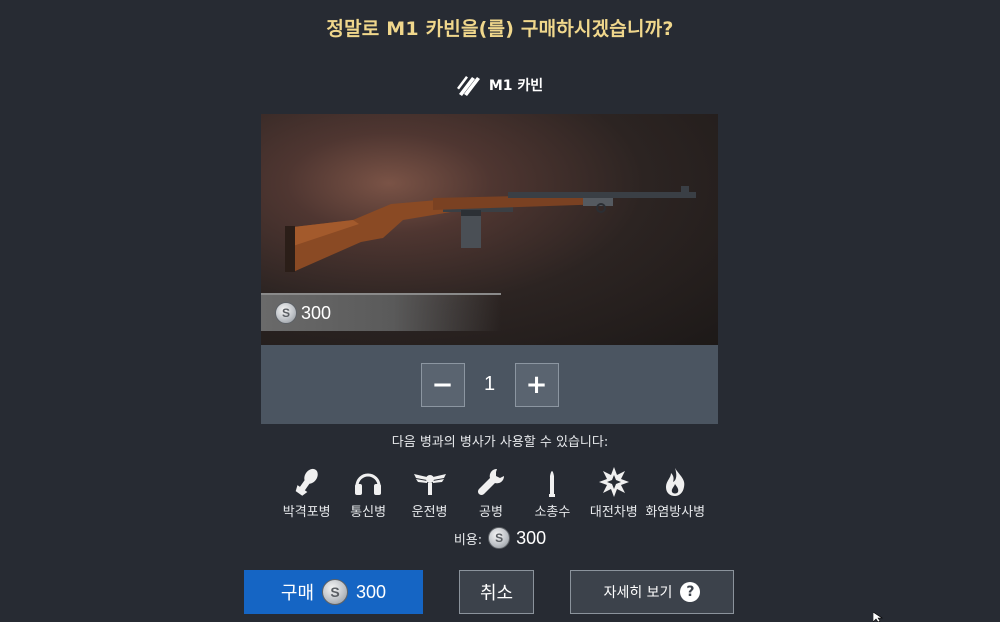  What do you see at coordinates (297, 593) in the screenshot?
I see `buy-label: 구매` at bounding box center [297, 593].